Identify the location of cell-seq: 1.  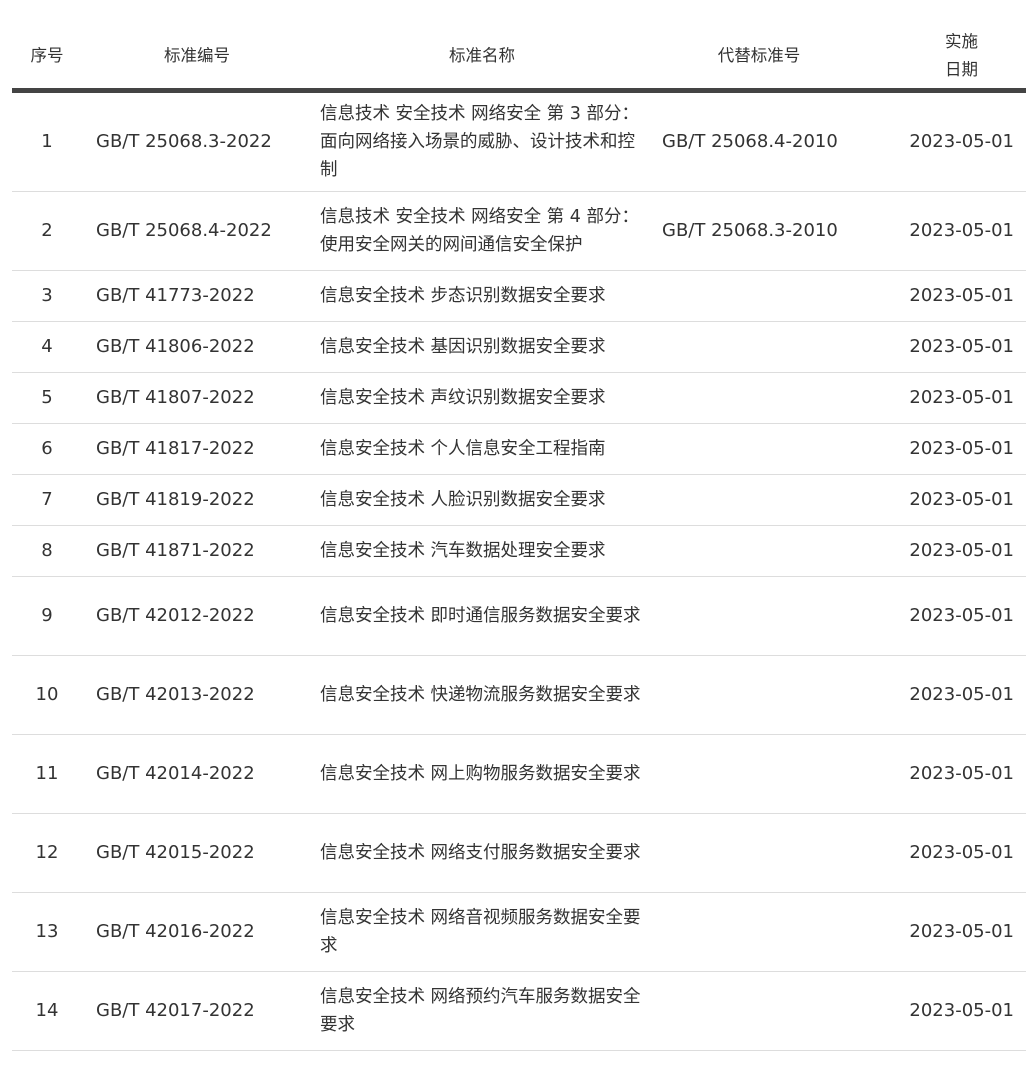
(47, 141).